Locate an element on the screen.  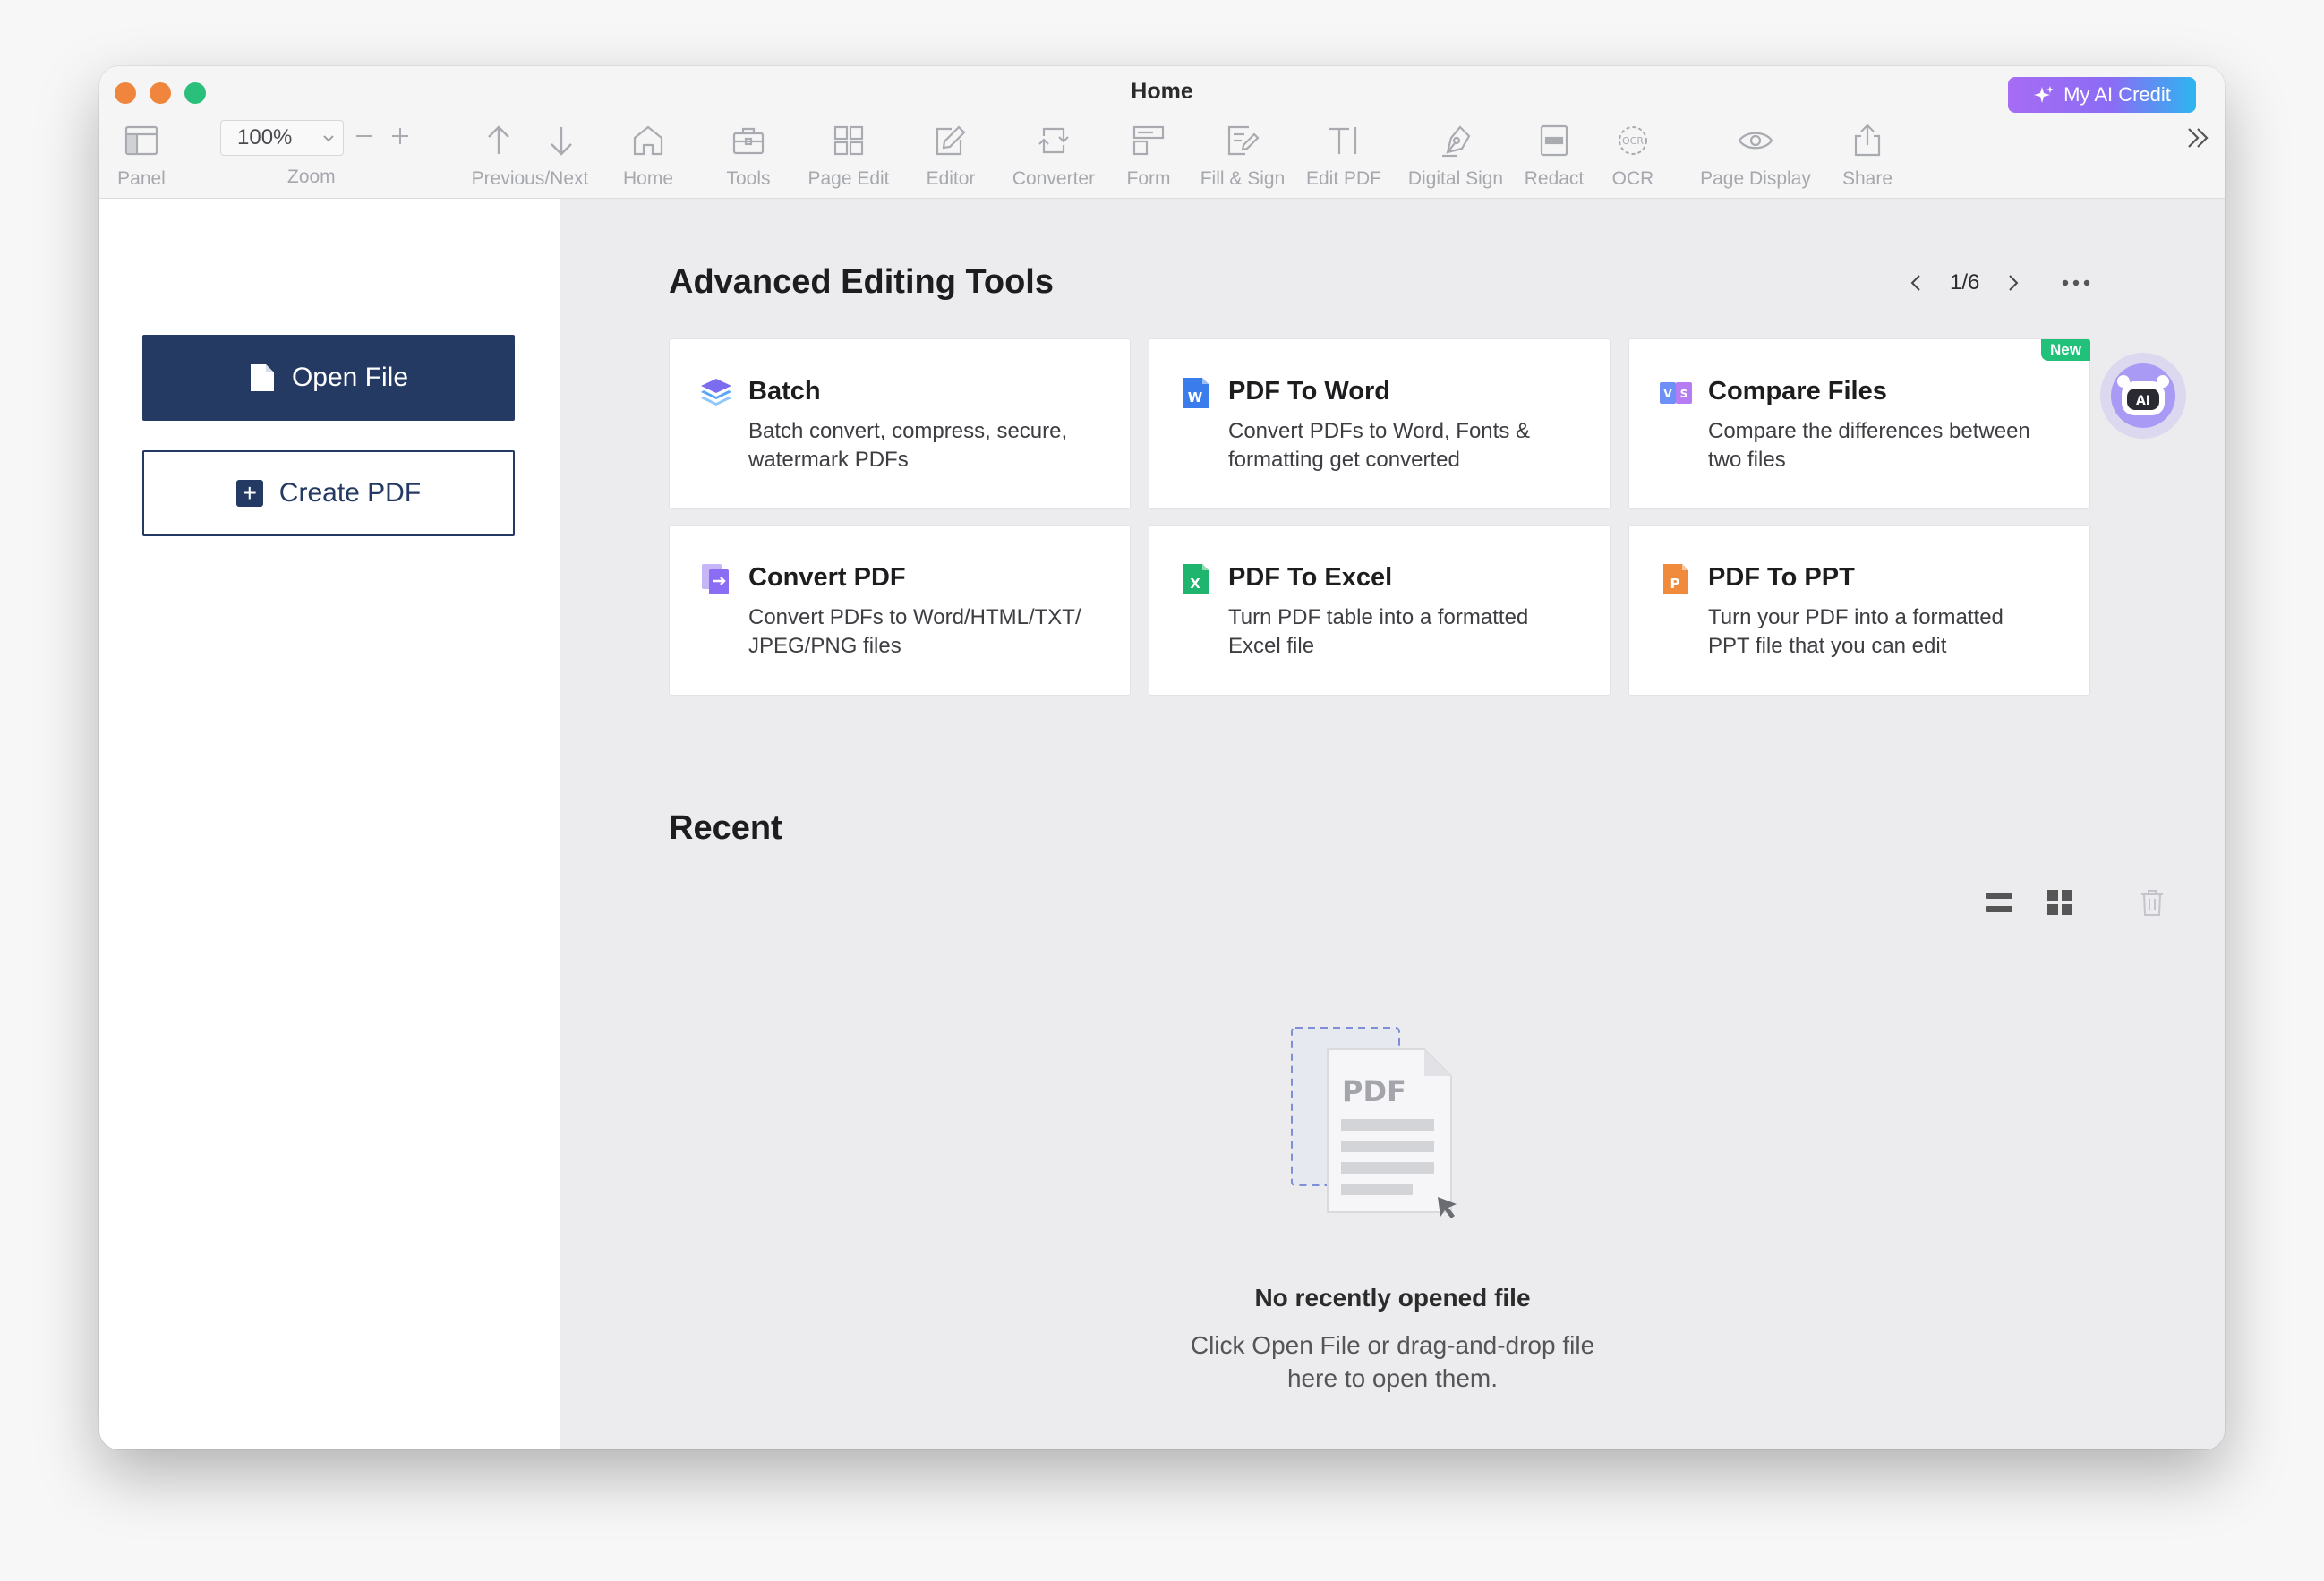
page-indicator: 1/6 is located at coordinates (1965, 282).